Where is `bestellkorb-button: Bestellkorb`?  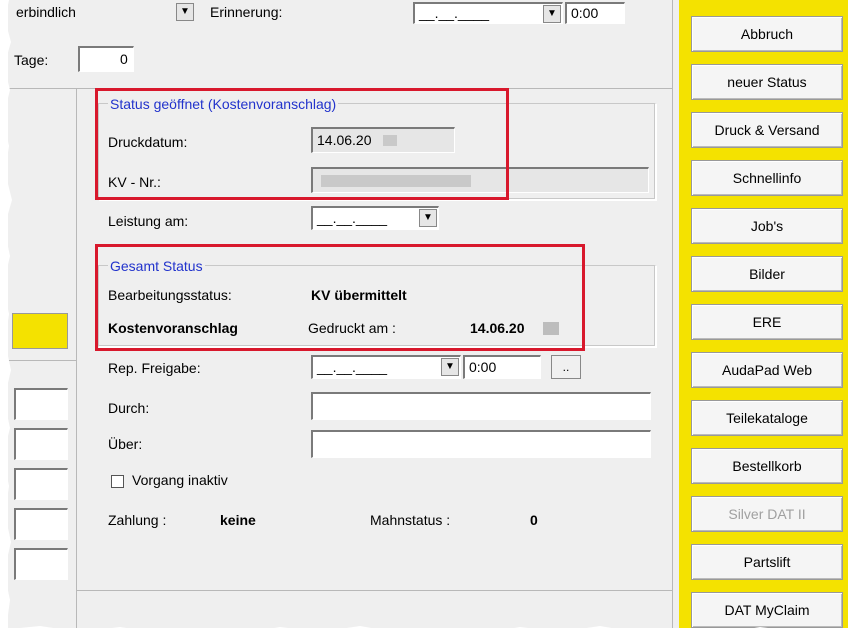
bestellkorb-button: Bestellkorb is located at coordinates (767, 466).